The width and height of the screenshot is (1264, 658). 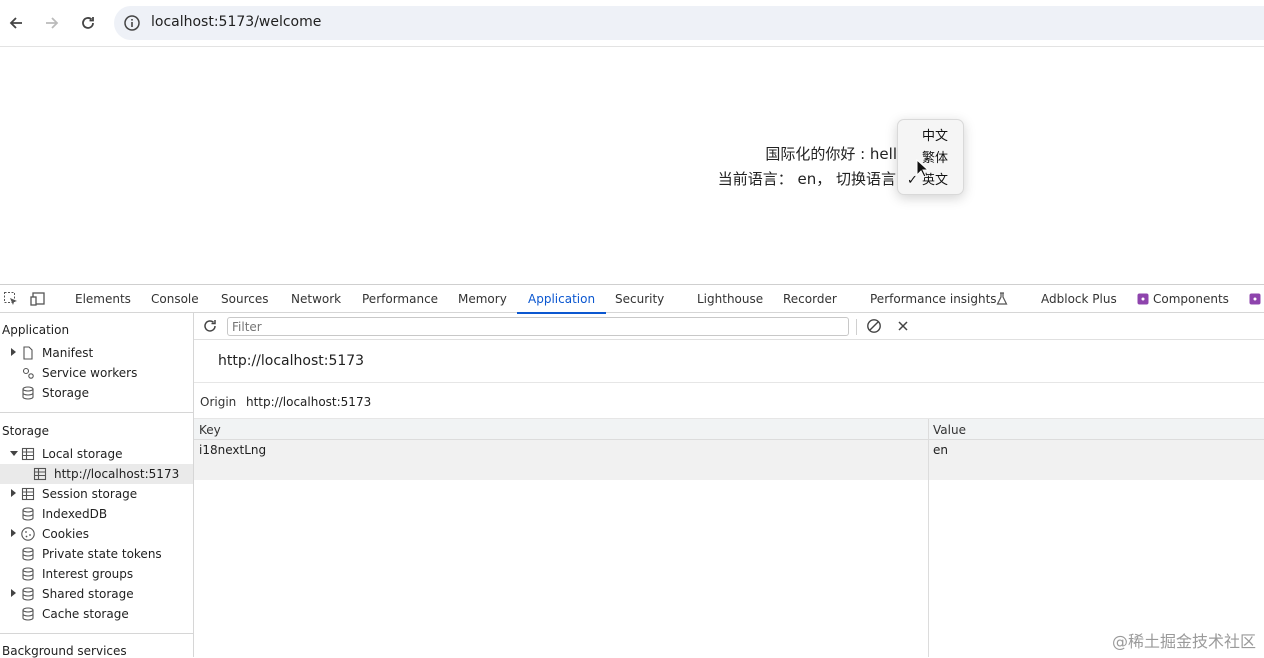 What do you see at coordinates (831, 154) in the screenshot?
I see `greeting-text: 国际化的你好 : hell` at bounding box center [831, 154].